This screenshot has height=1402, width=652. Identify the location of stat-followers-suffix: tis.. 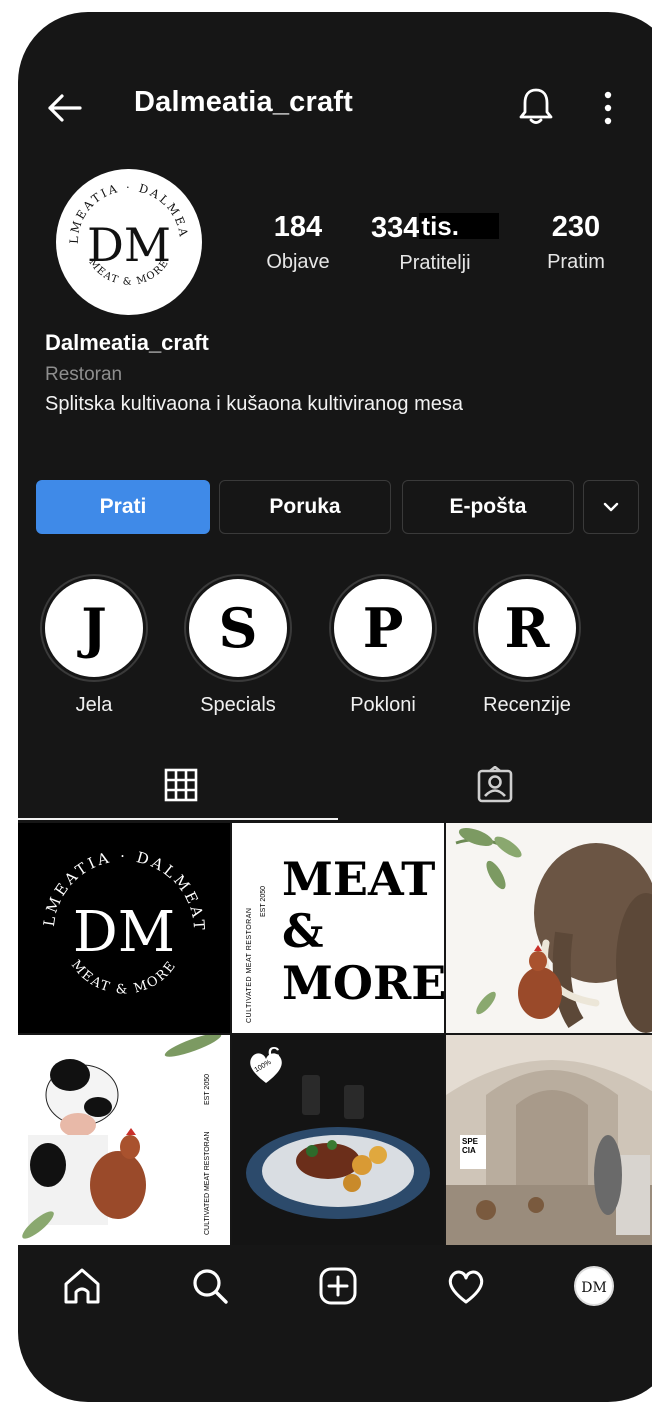
(459, 226).